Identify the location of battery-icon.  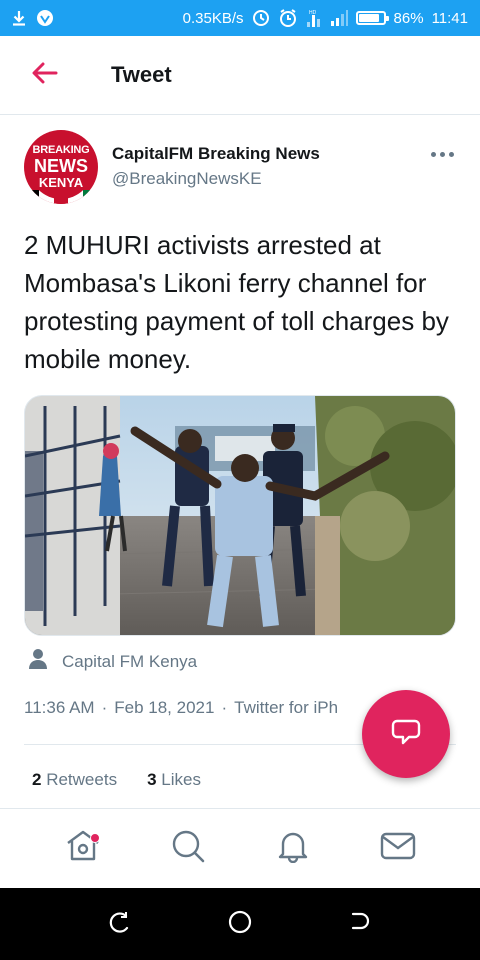
(372, 18).